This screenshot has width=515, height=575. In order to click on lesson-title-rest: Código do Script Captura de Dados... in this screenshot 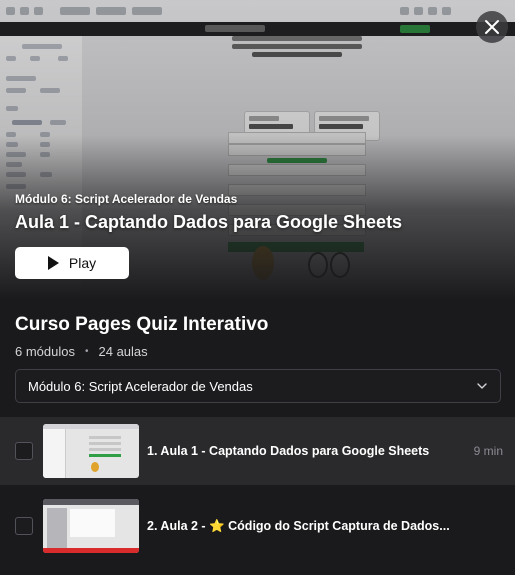, I will do `click(339, 525)`.